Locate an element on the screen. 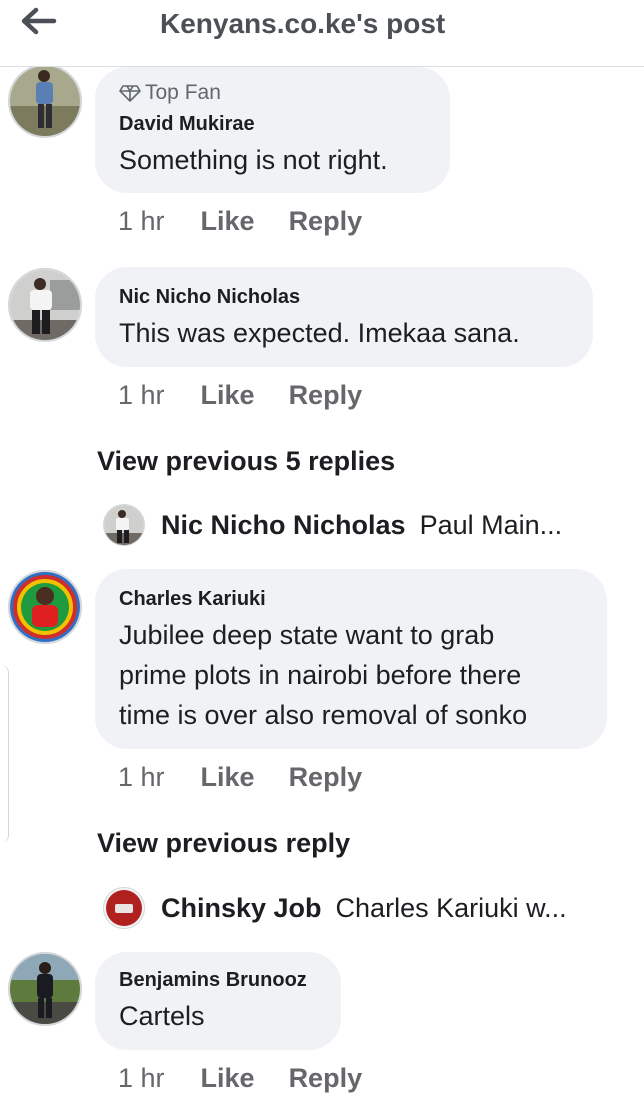 This screenshot has height=1110, width=644. diamond-icon is located at coordinates (130, 93).